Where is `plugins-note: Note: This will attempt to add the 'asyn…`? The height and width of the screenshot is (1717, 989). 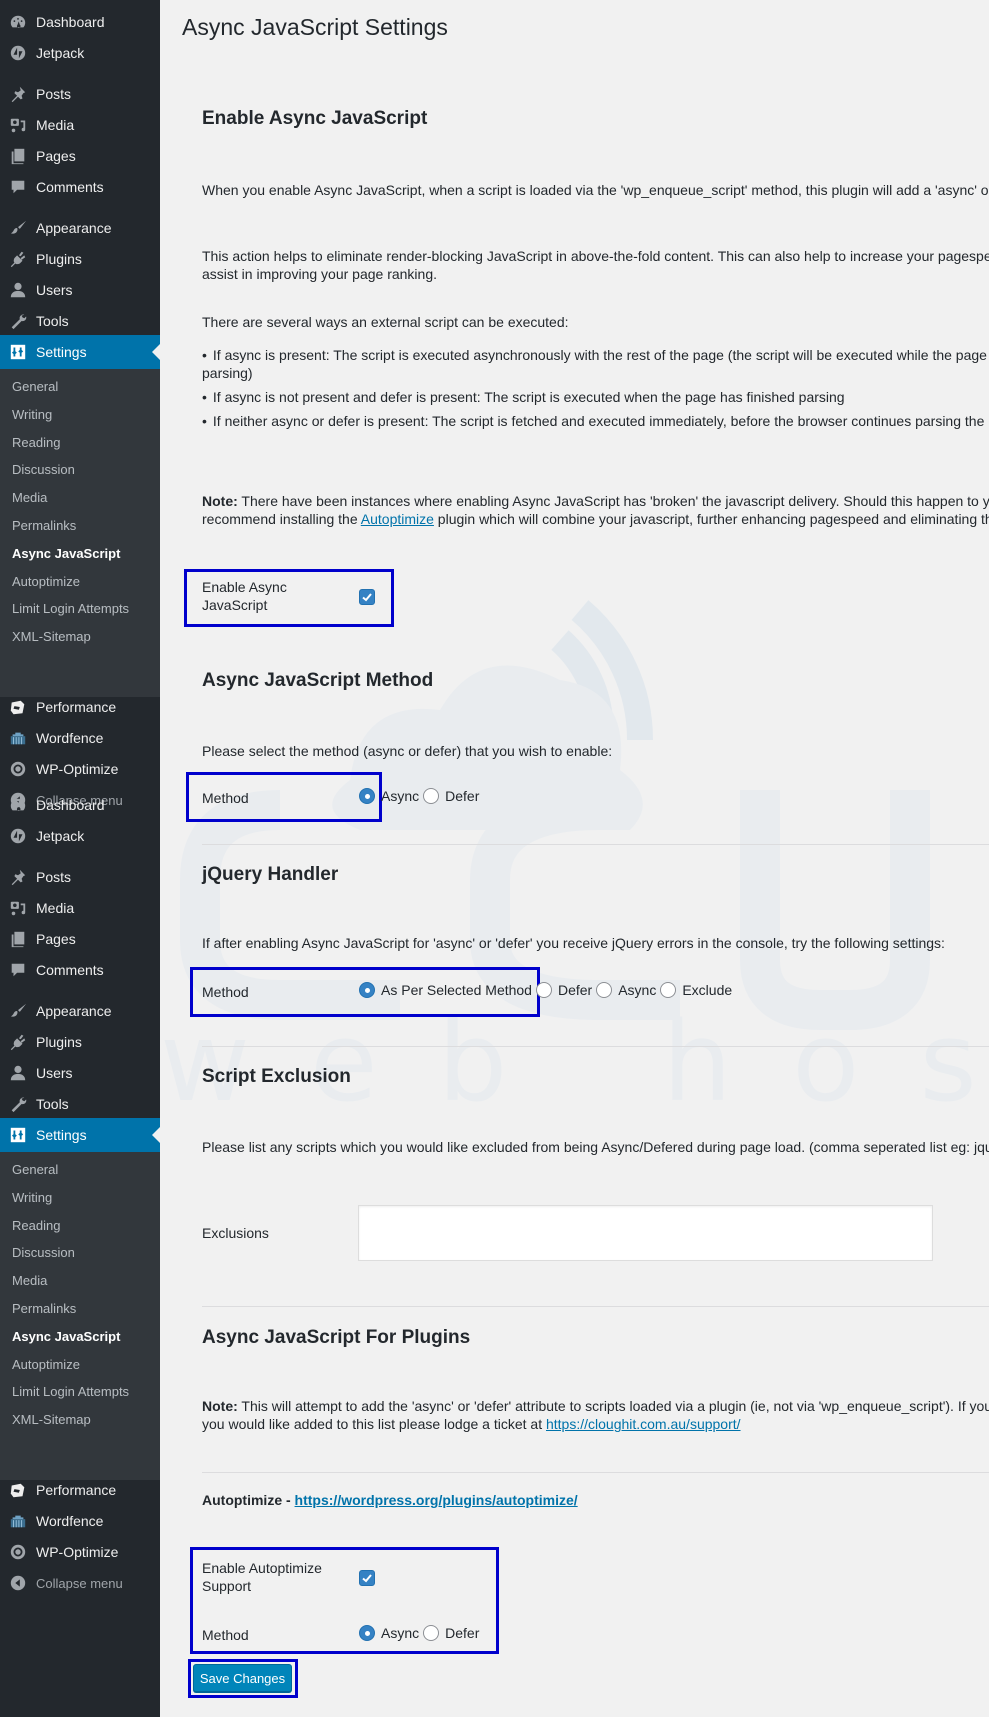 plugins-note: Note: This will attempt to add the 'asyn… is located at coordinates (595, 1415).